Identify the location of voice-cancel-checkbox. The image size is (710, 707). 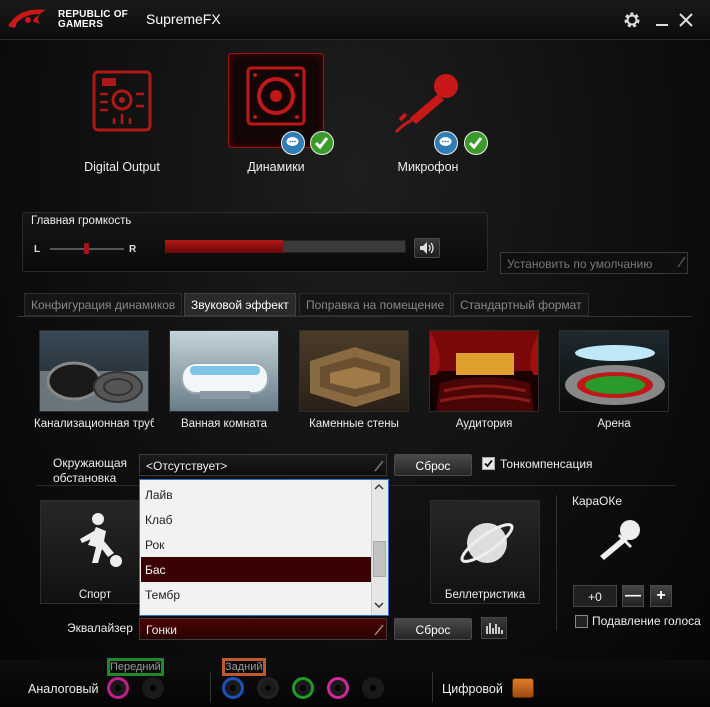
(581, 621).